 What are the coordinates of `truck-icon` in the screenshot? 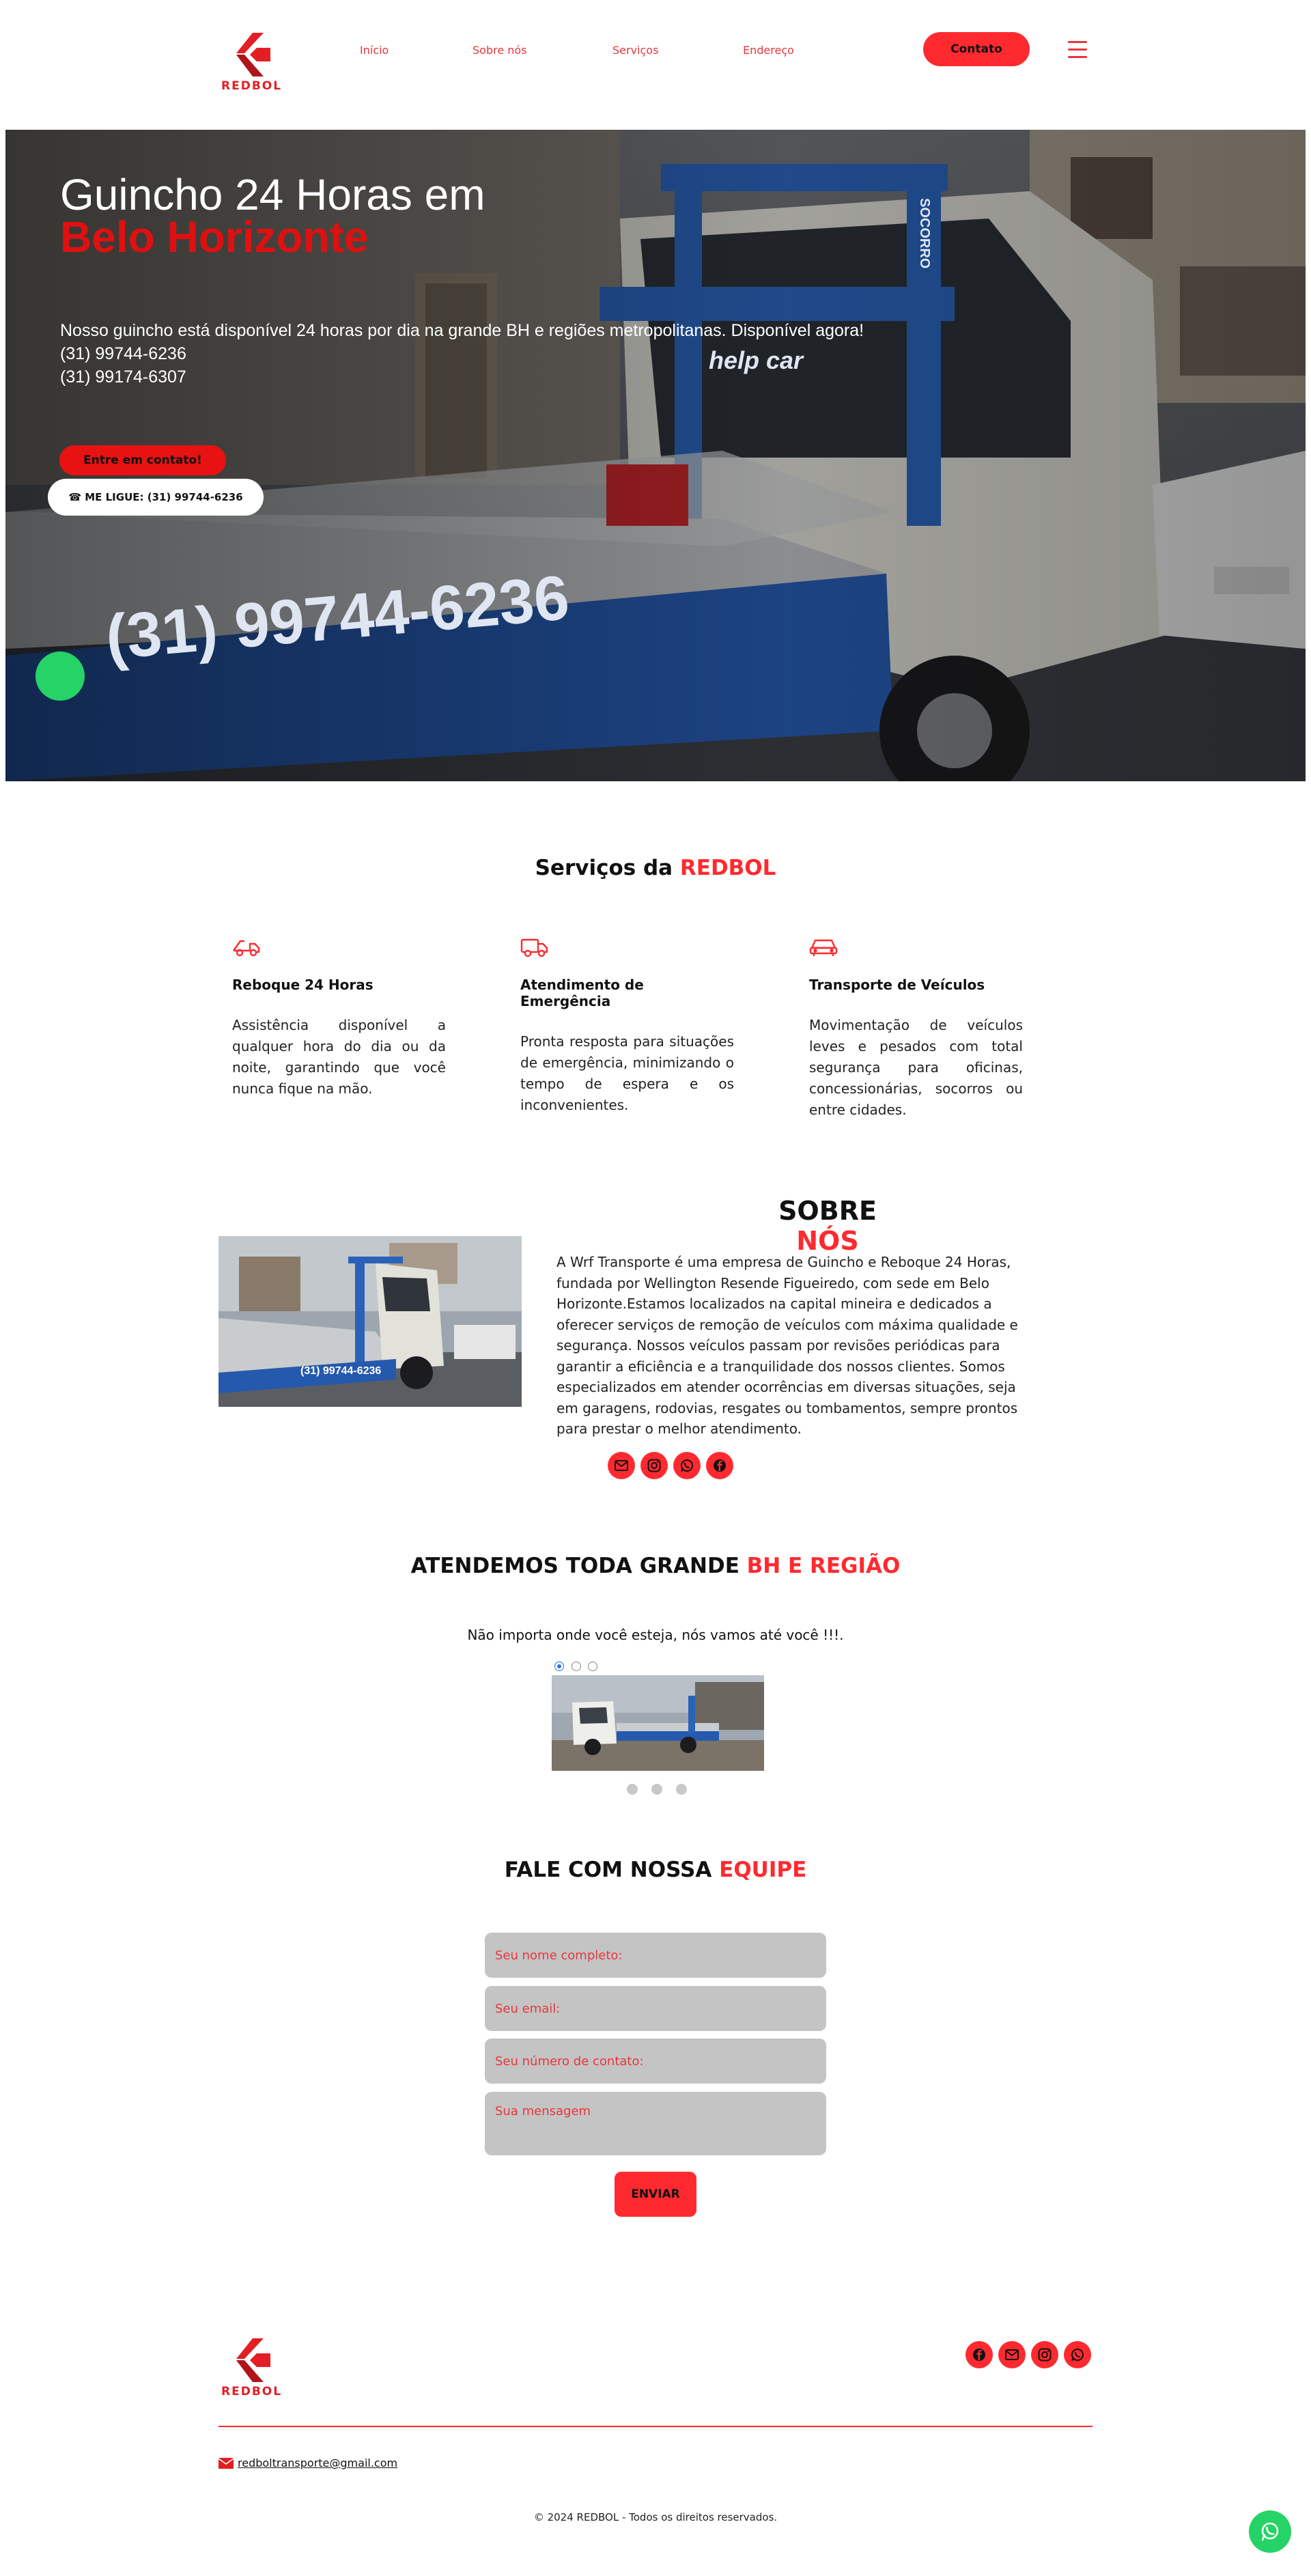 It's located at (534, 947).